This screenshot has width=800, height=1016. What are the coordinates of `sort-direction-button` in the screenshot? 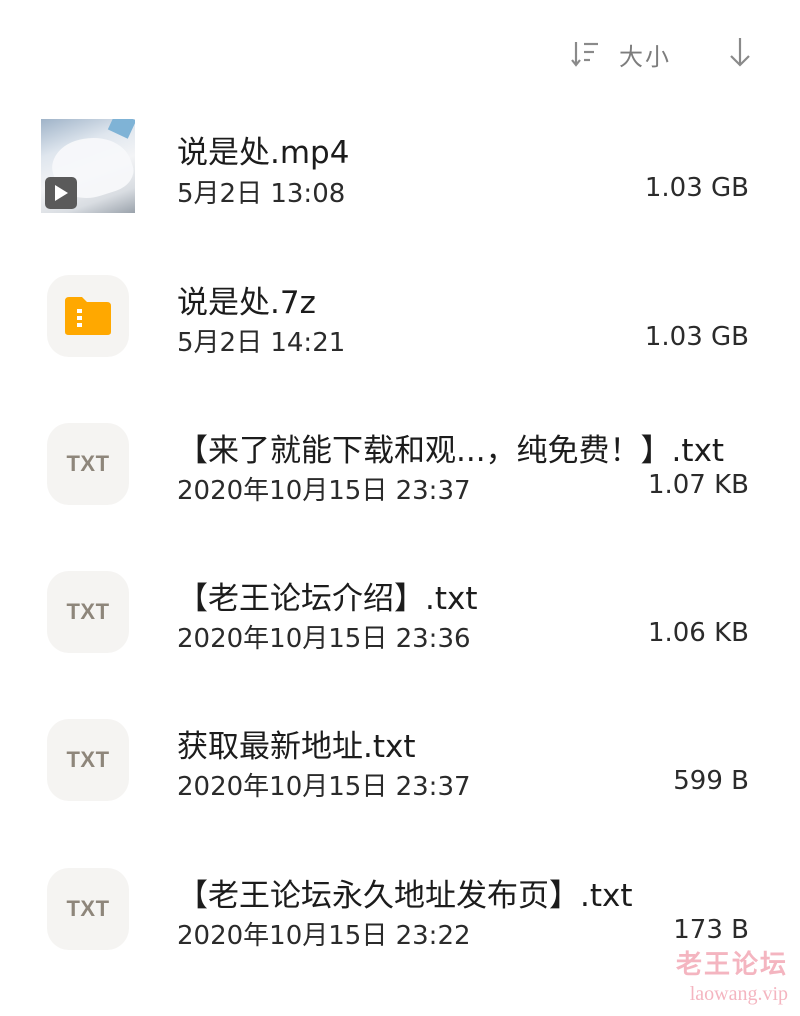 It's located at (740, 54).